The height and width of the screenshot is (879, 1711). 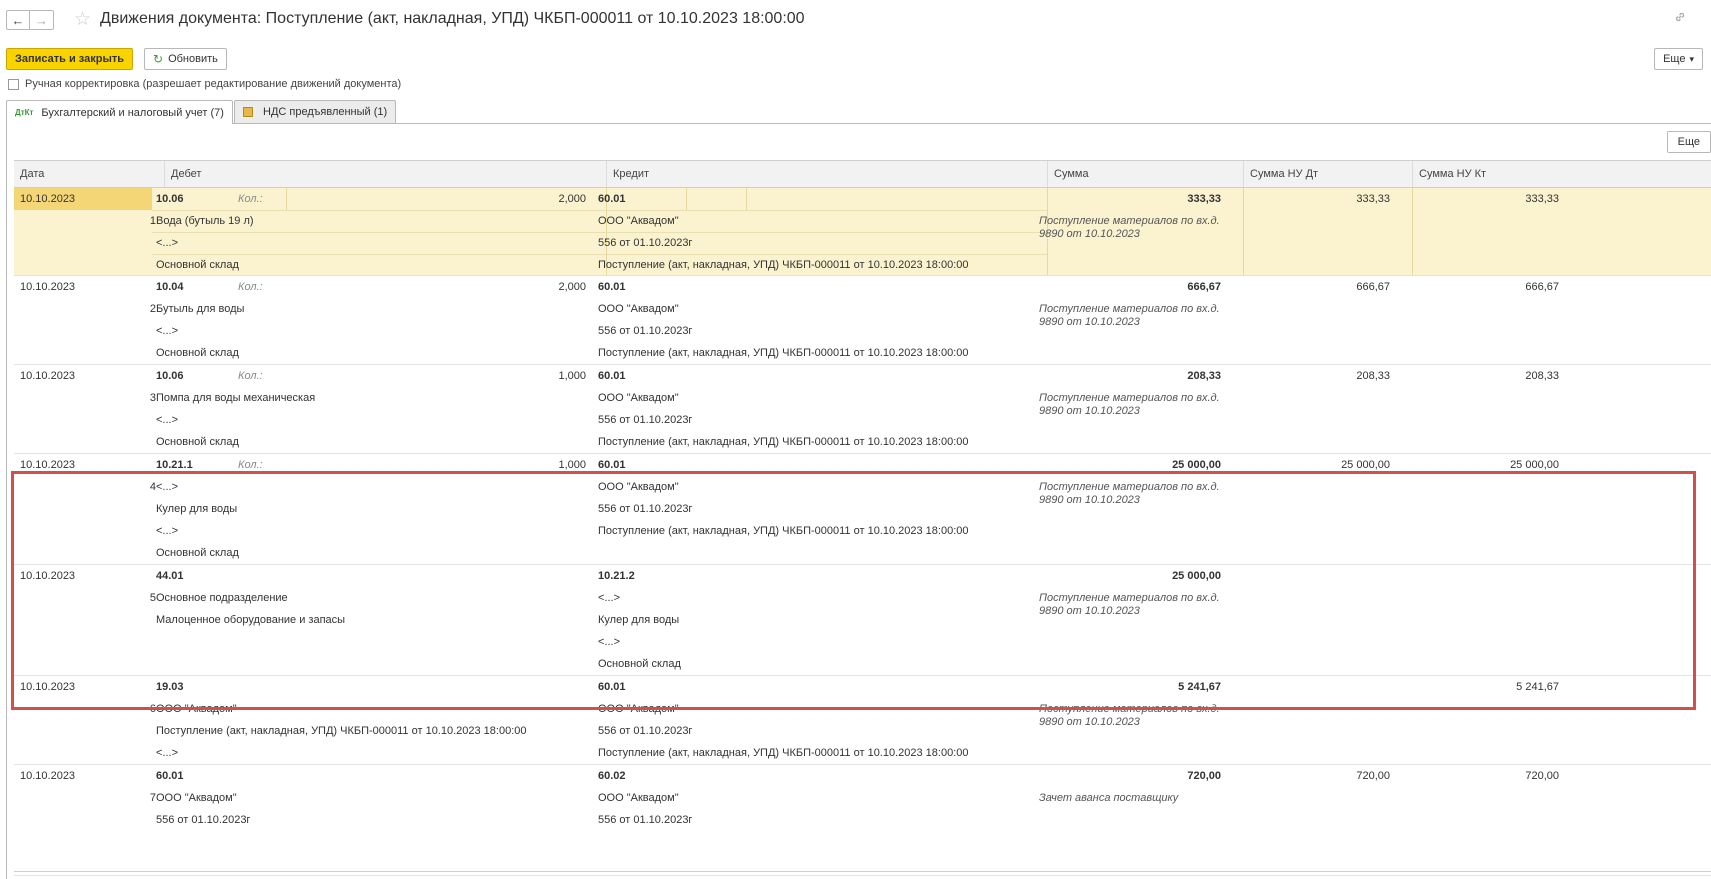 I want to click on debit-subconto: 556 от 01.10.2023г, so click(x=203, y=820).